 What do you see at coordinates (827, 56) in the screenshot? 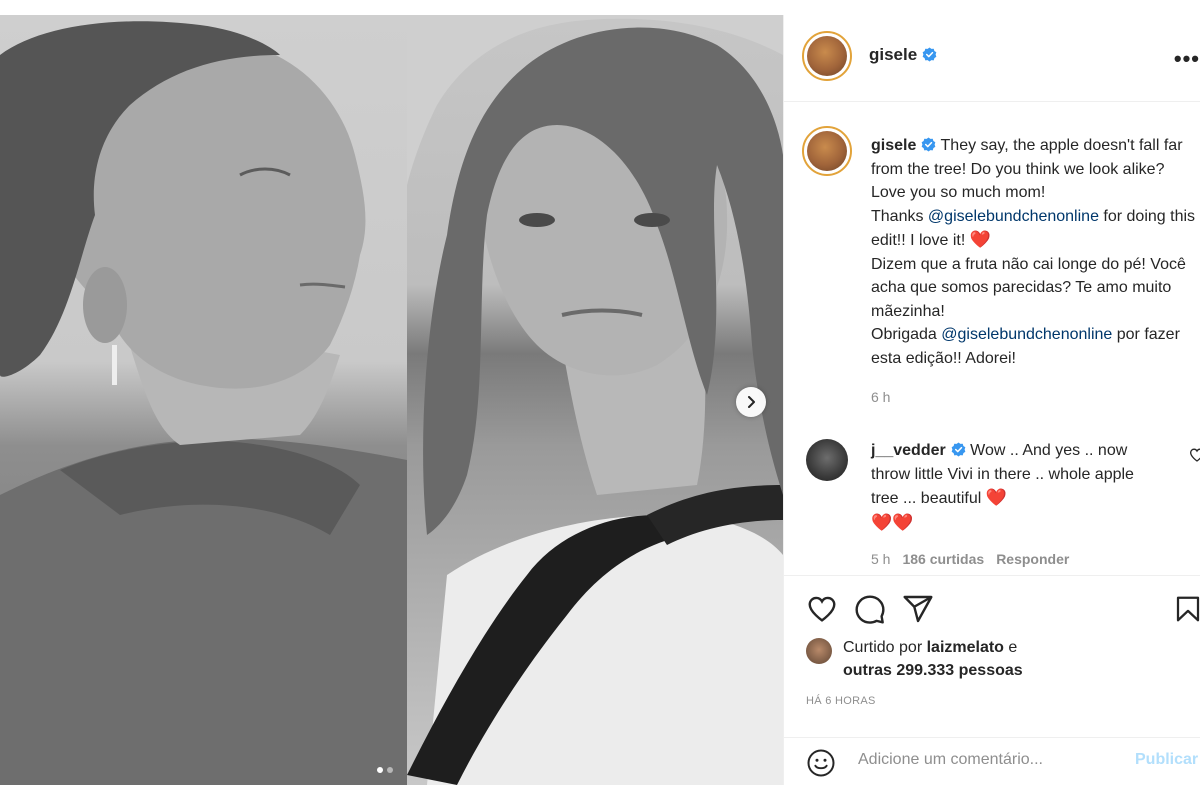
I see `avatar` at bounding box center [827, 56].